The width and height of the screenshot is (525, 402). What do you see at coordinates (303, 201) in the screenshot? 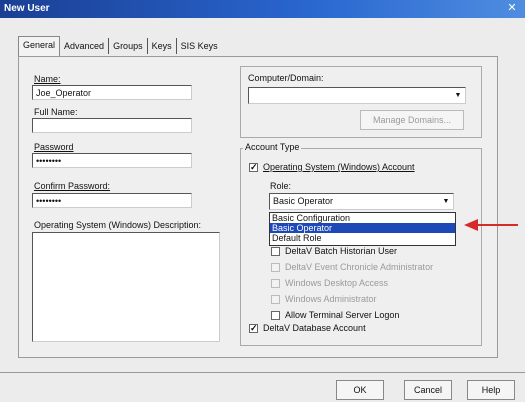
I see `role-selected-value: Basic Operator` at bounding box center [303, 201].